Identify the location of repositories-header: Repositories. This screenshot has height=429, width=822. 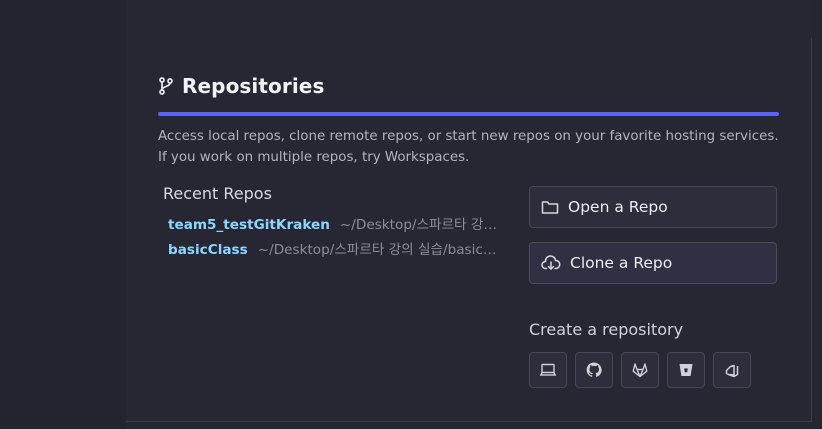
(241, 86).